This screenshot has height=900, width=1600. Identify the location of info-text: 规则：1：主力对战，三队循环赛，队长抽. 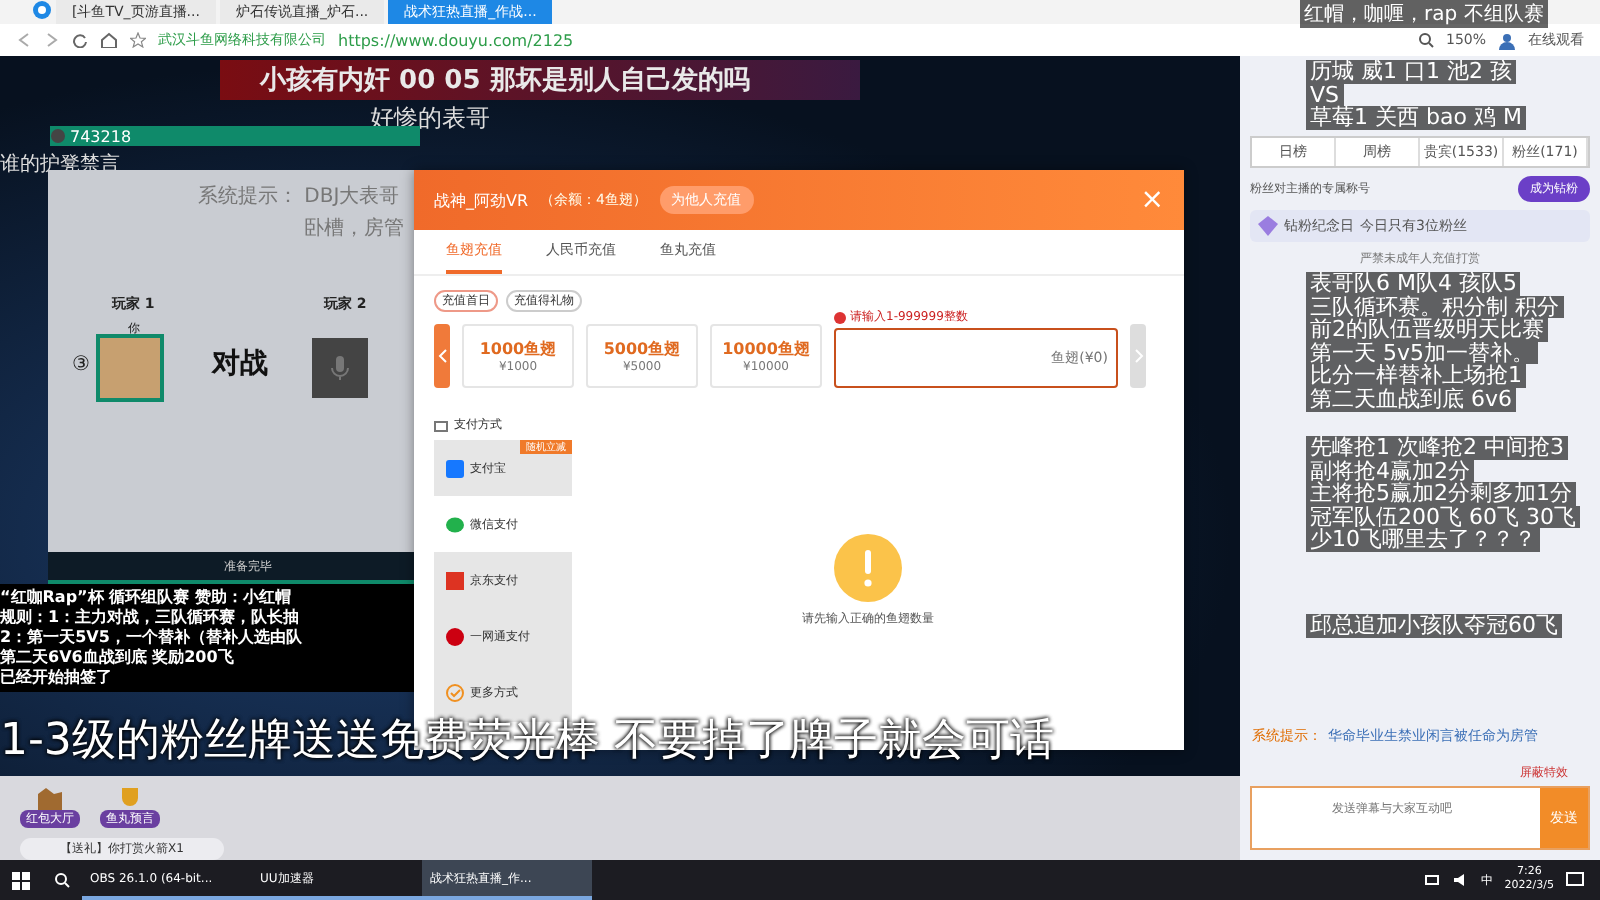
(151, 618).